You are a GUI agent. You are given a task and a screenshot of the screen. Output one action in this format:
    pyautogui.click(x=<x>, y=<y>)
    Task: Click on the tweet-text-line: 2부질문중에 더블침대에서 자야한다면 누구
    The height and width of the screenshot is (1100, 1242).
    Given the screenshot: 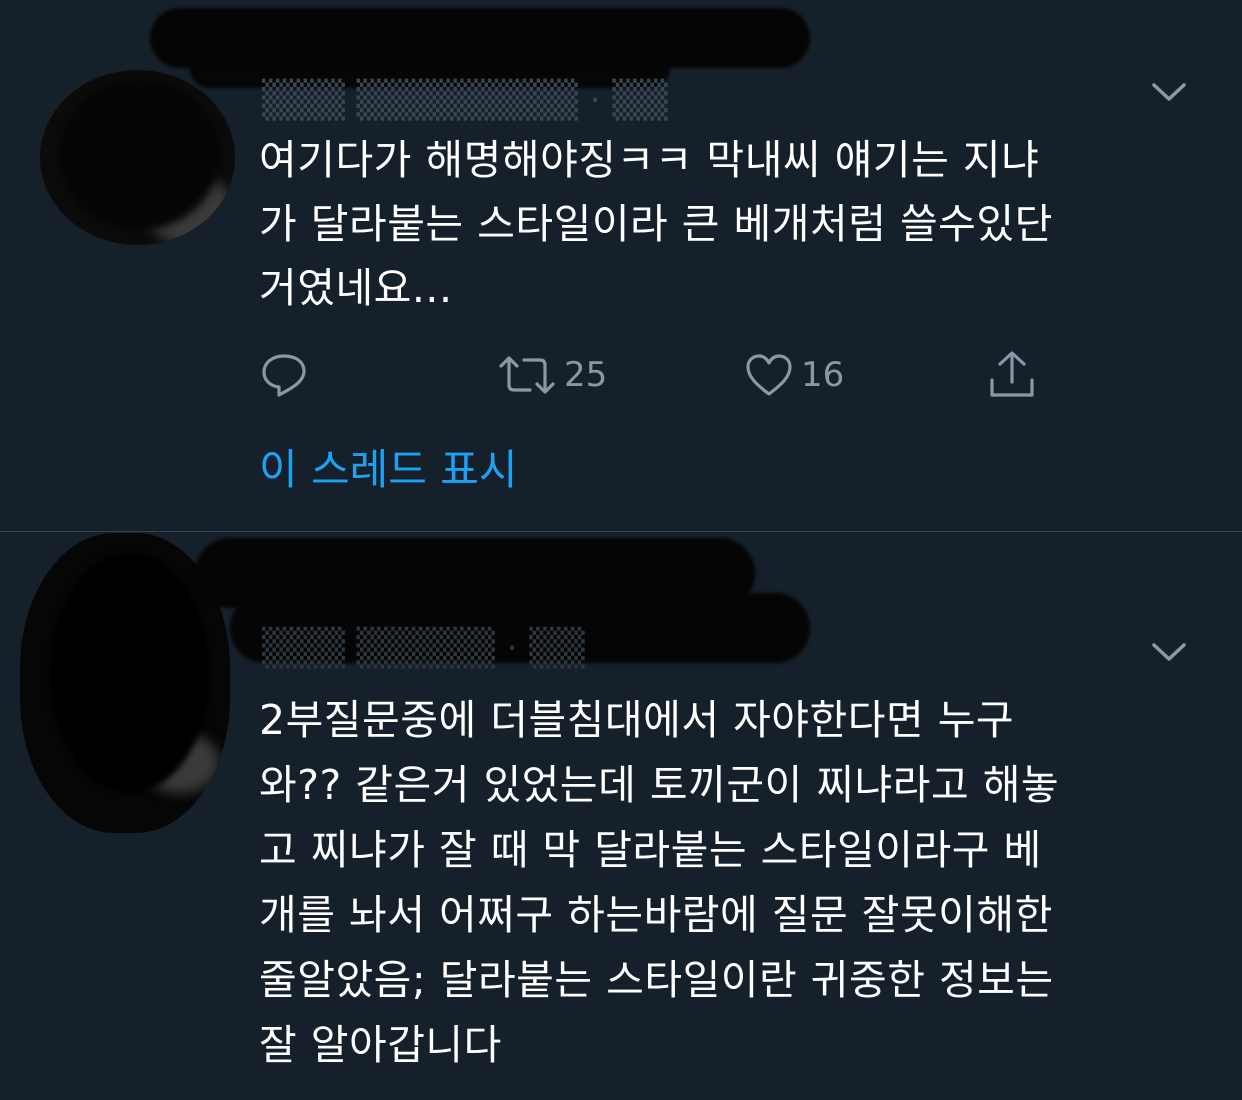 What is the action you would take?
    pyautogui.click(x=637, y=720)
    